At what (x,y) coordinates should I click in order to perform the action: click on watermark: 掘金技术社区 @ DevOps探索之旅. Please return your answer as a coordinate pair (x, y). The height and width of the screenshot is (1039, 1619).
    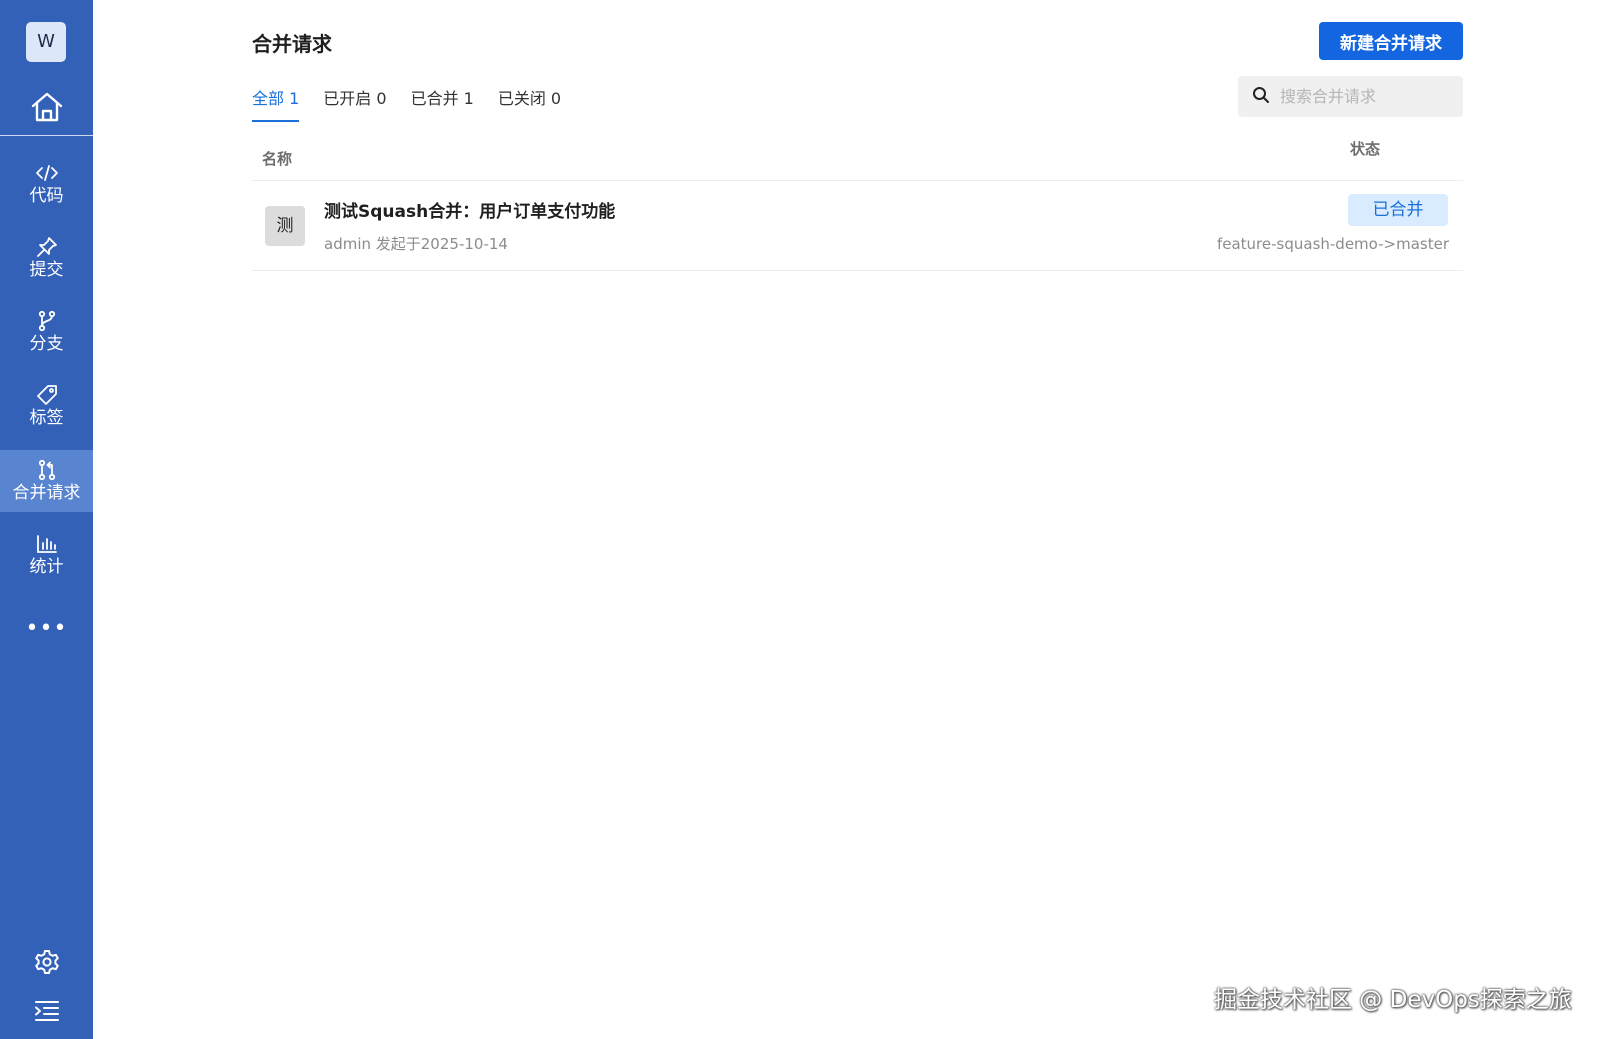
    Looking at the image, I should click on (1393, 1000).